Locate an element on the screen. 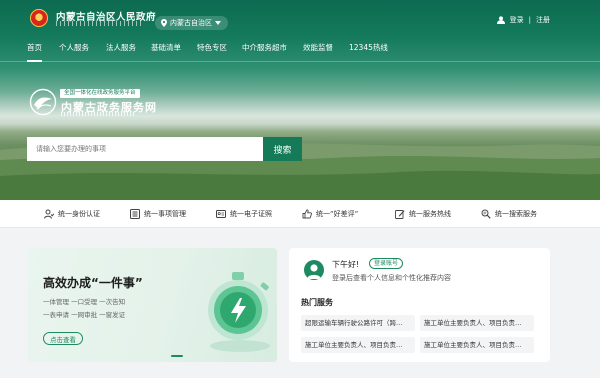 This screenshot has height=378, width=600. search-button: 搜索 is located at coordinates (282, 149).